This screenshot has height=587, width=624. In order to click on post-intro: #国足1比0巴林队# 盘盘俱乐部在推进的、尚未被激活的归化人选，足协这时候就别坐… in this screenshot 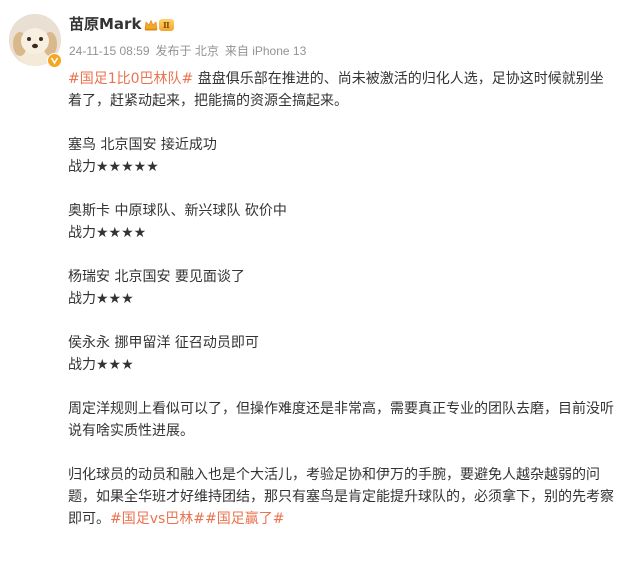, I will do `click(342, 90)`.